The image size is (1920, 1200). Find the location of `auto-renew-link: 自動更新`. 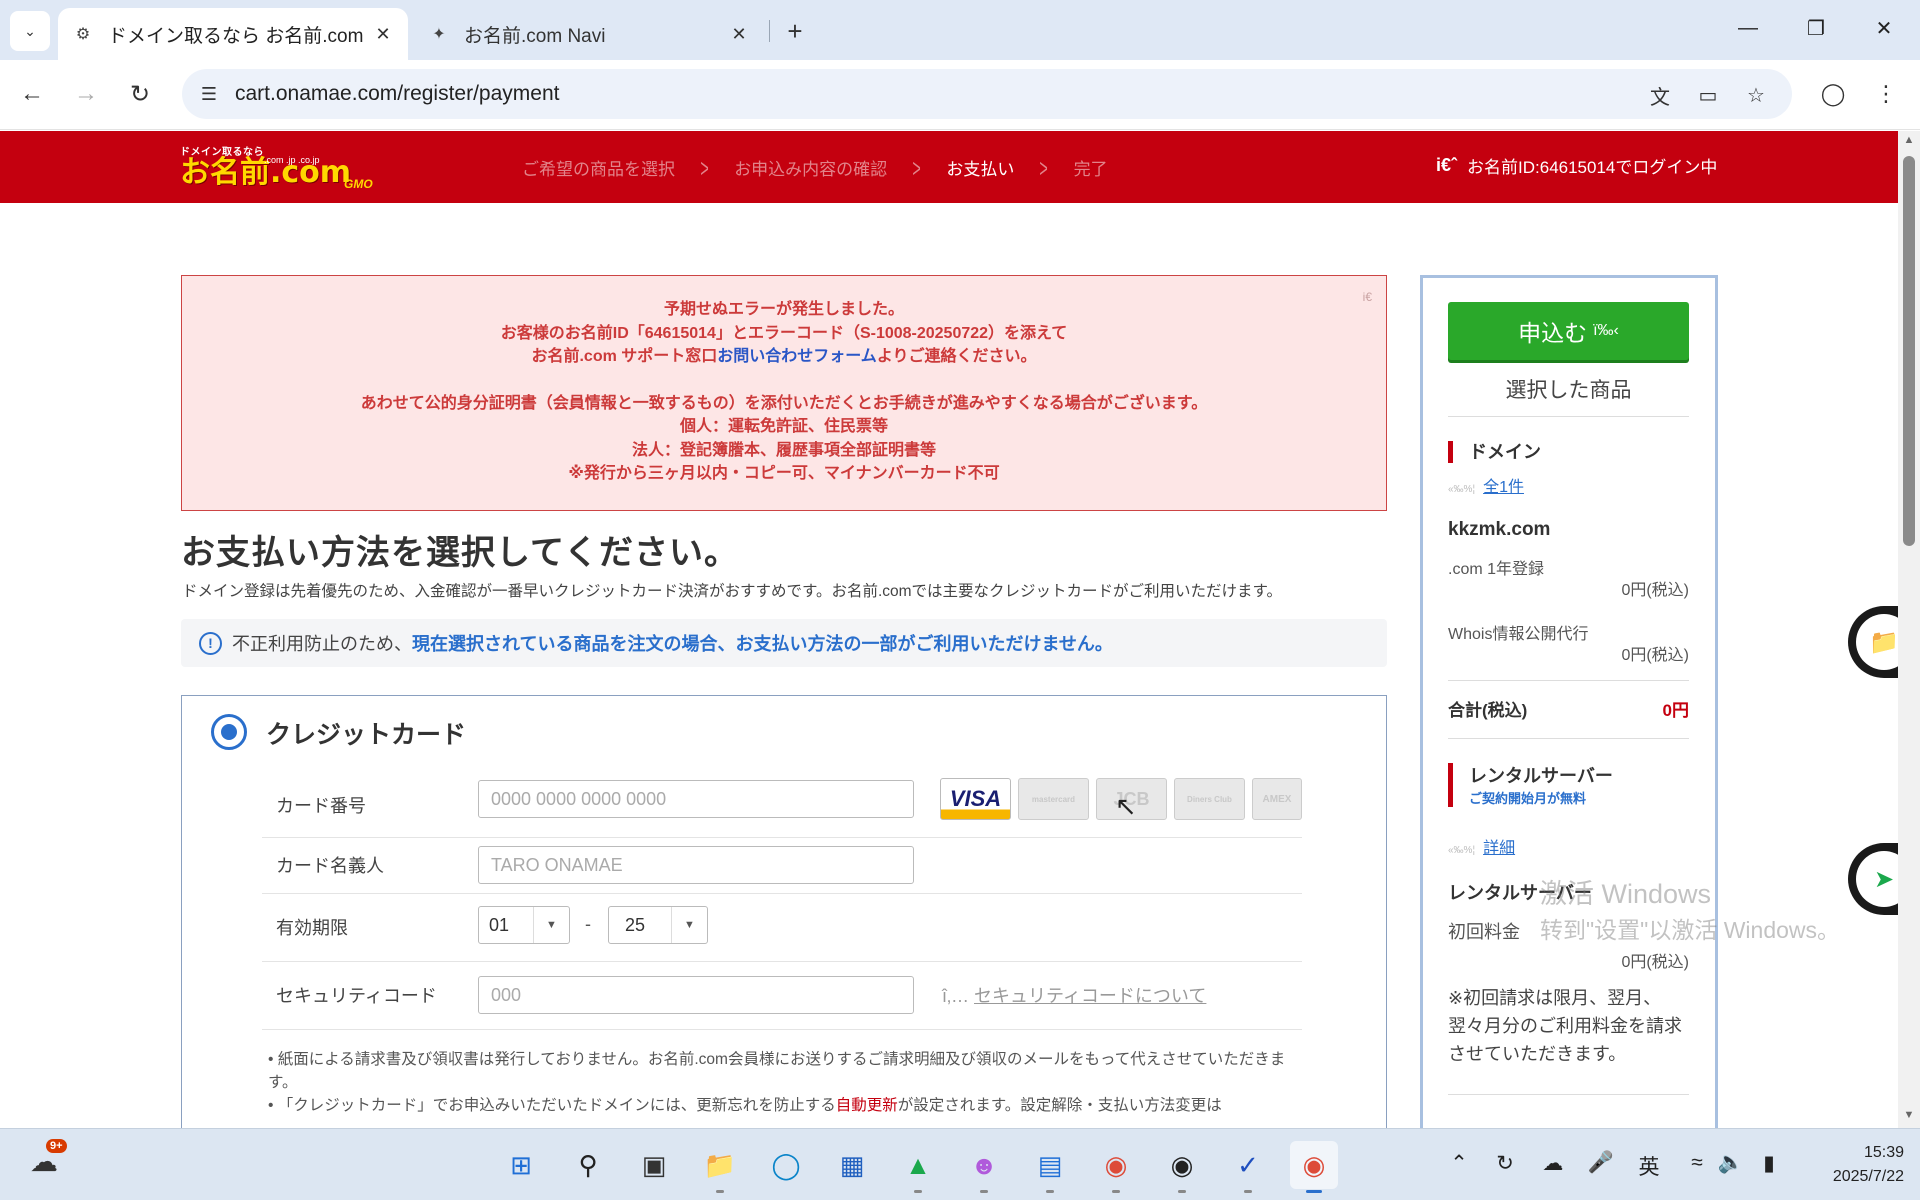

auto-renew-link: 自動更新 is located at coordinates (867, 1105).